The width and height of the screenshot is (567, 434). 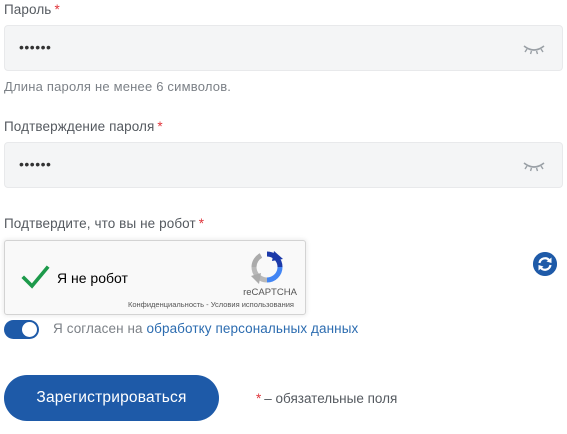 I want to click on privacy-link: Конфиденциальность, so click(x=166, y=304).